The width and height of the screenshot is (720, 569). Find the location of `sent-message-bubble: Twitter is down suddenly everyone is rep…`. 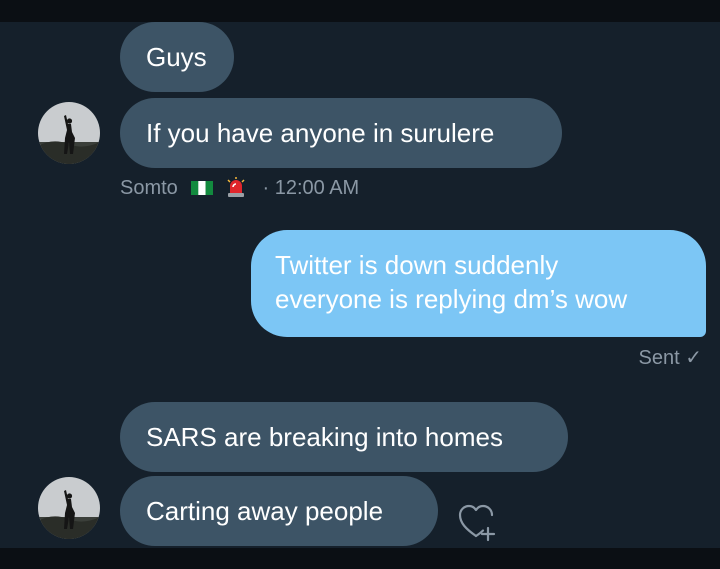

sent-message-bubble: Twitter is down suddenly everyone is rep… is located at coordinates (478, 283).